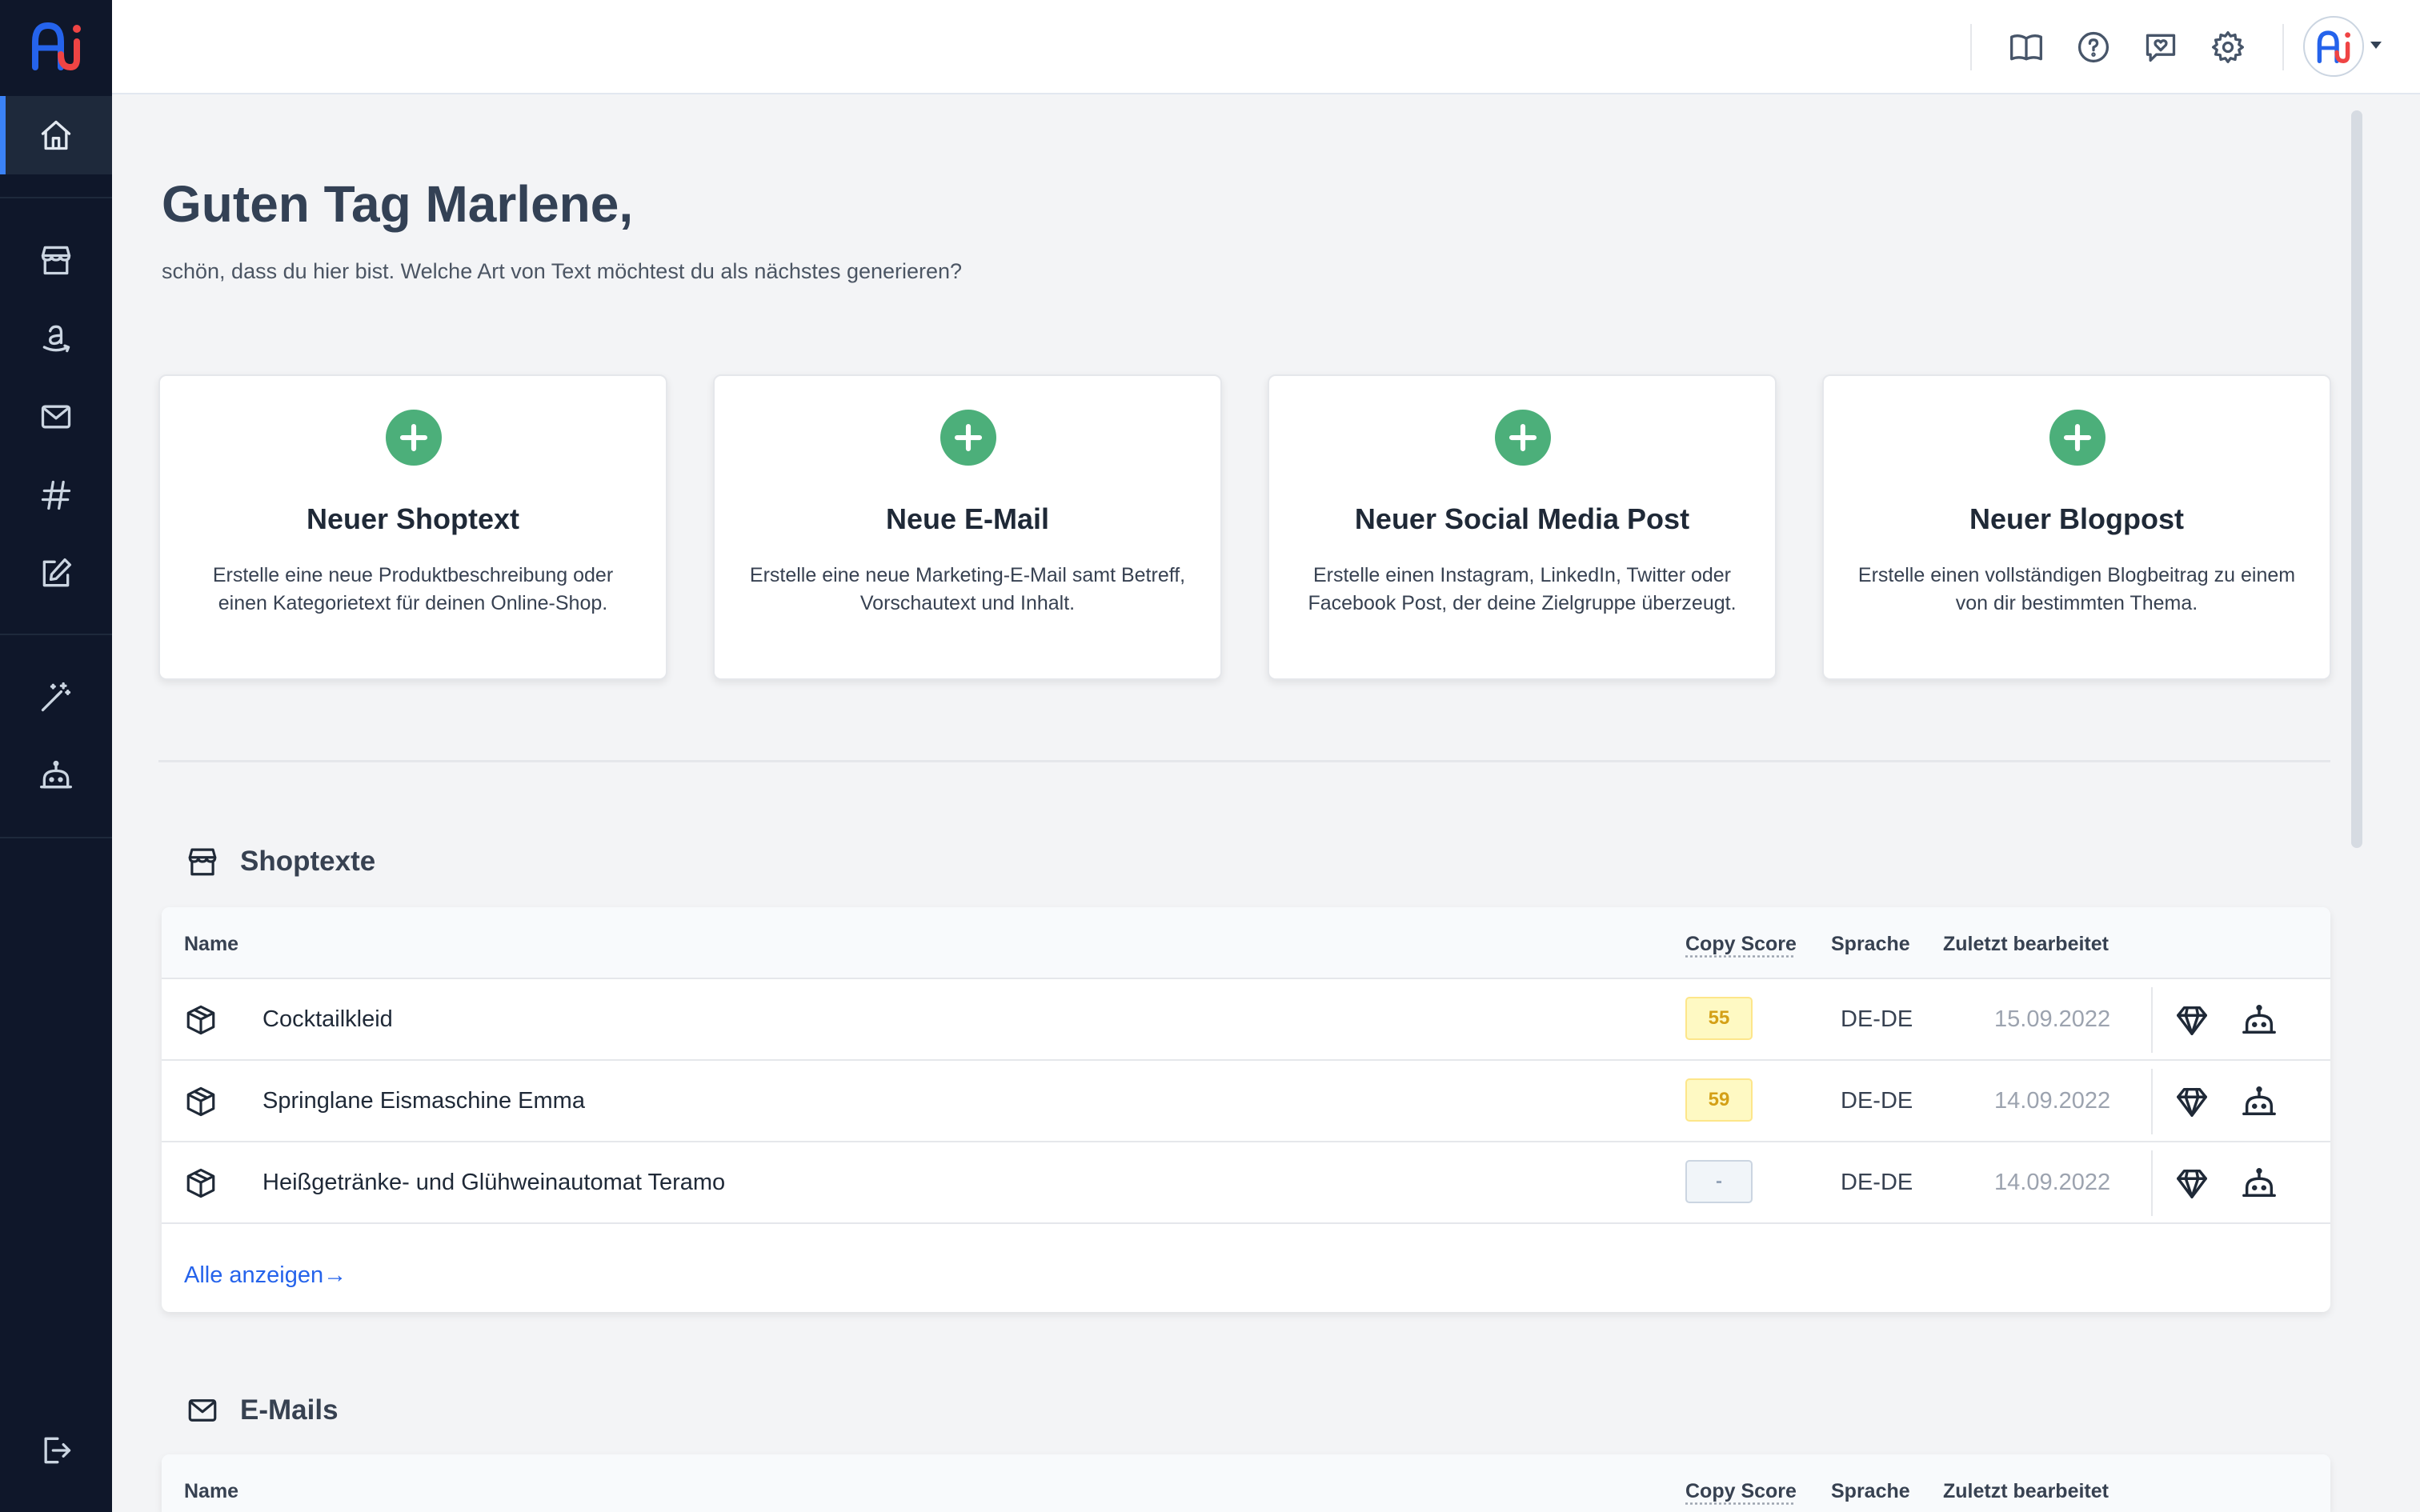  What do you see at coordinates (2076, 518) in the screenshot?
I see `card-title: Neuer Blogpost` at bounding box center [2076, 518].